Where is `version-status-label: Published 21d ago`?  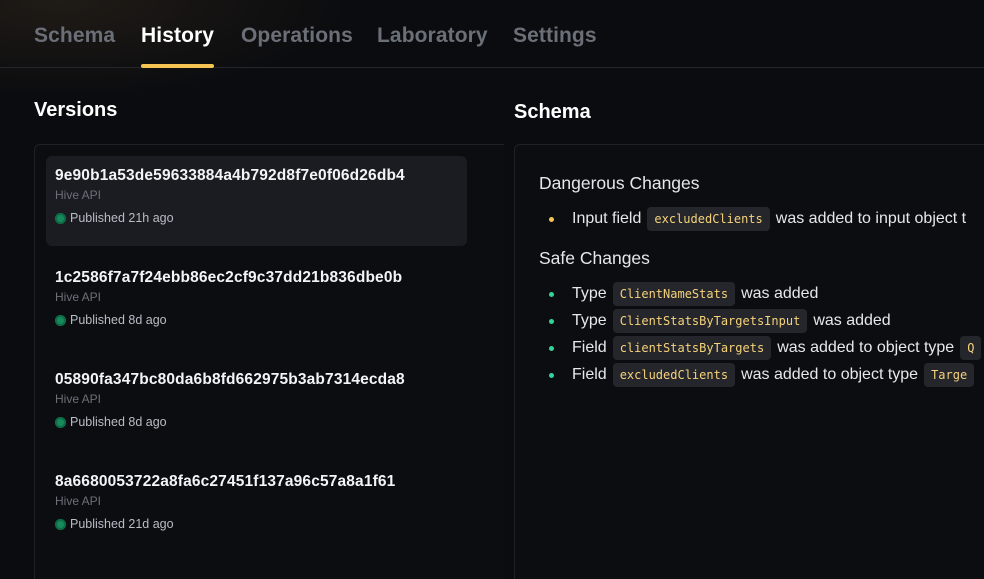
version-status-label: Published 21d ago is located at coordinates (122, 524).